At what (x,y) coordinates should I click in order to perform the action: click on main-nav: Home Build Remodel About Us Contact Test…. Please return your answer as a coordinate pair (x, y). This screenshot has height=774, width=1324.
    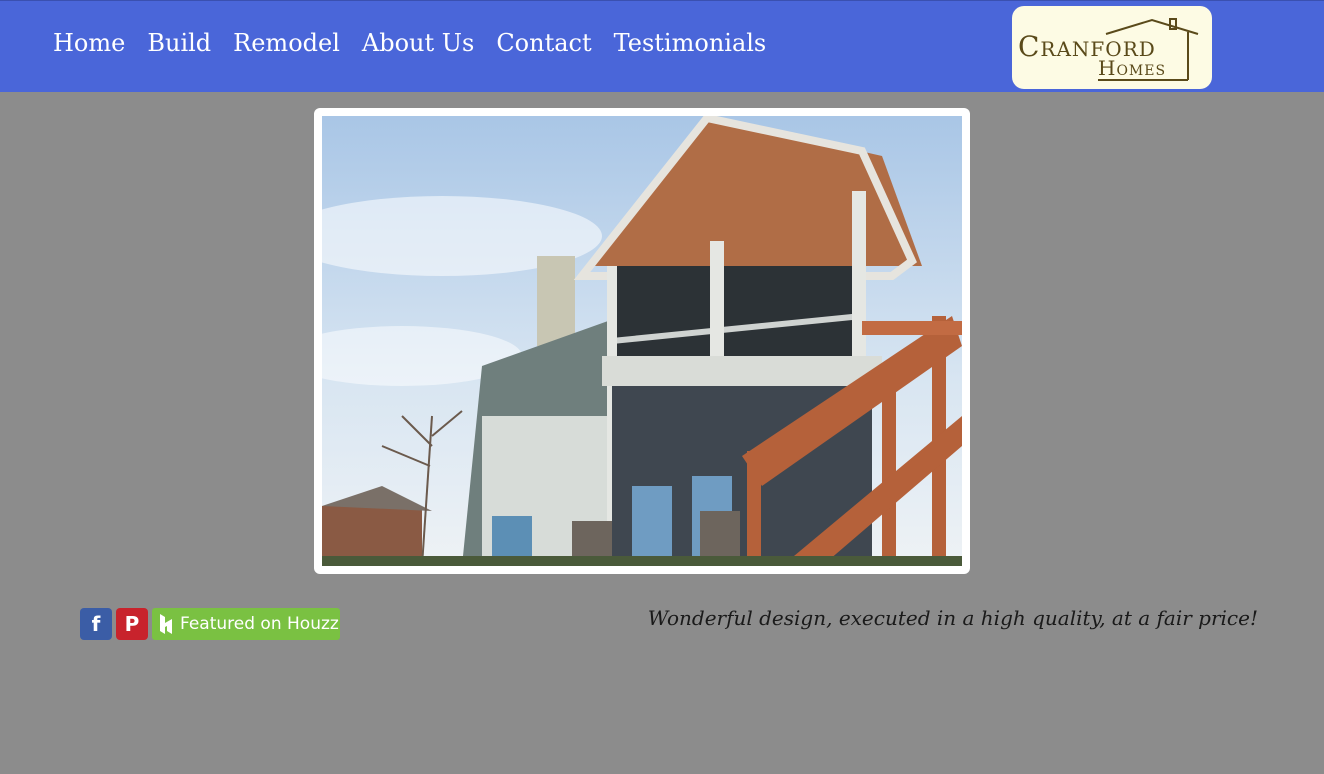
    Looking at the image, I should click on (420, 43).